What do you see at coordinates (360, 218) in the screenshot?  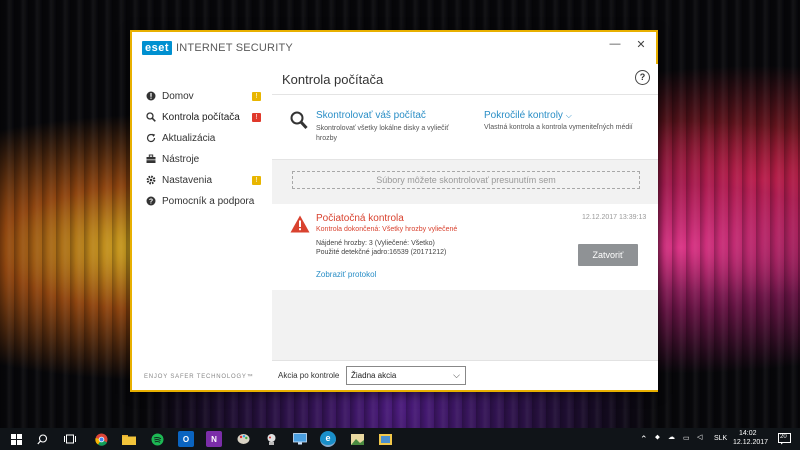 I see `result-title: Počiatočná kontrola` at bounding box center [360, 218].